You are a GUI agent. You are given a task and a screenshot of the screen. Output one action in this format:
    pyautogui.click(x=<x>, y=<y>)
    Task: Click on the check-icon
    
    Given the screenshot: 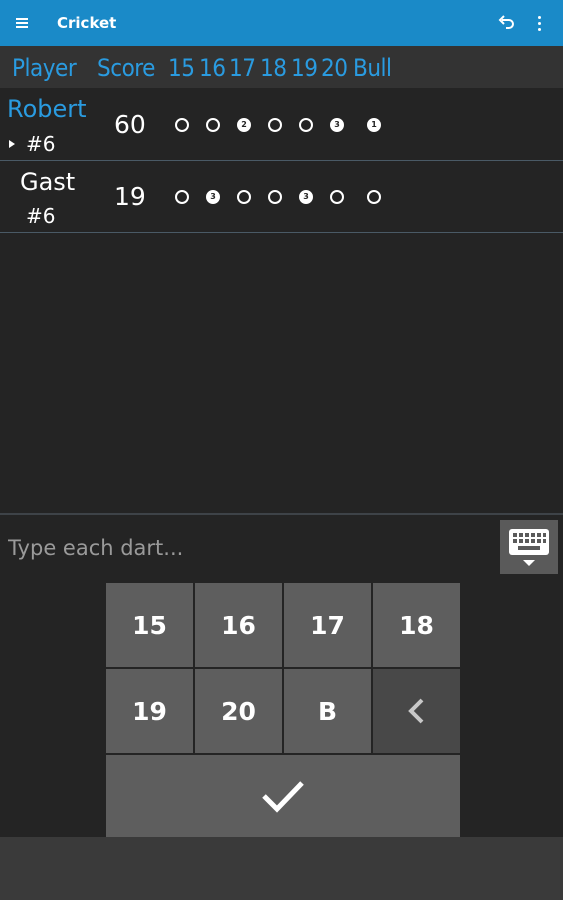 What is the action you would take?
    pyautogui.click(x=283, y=797)
    